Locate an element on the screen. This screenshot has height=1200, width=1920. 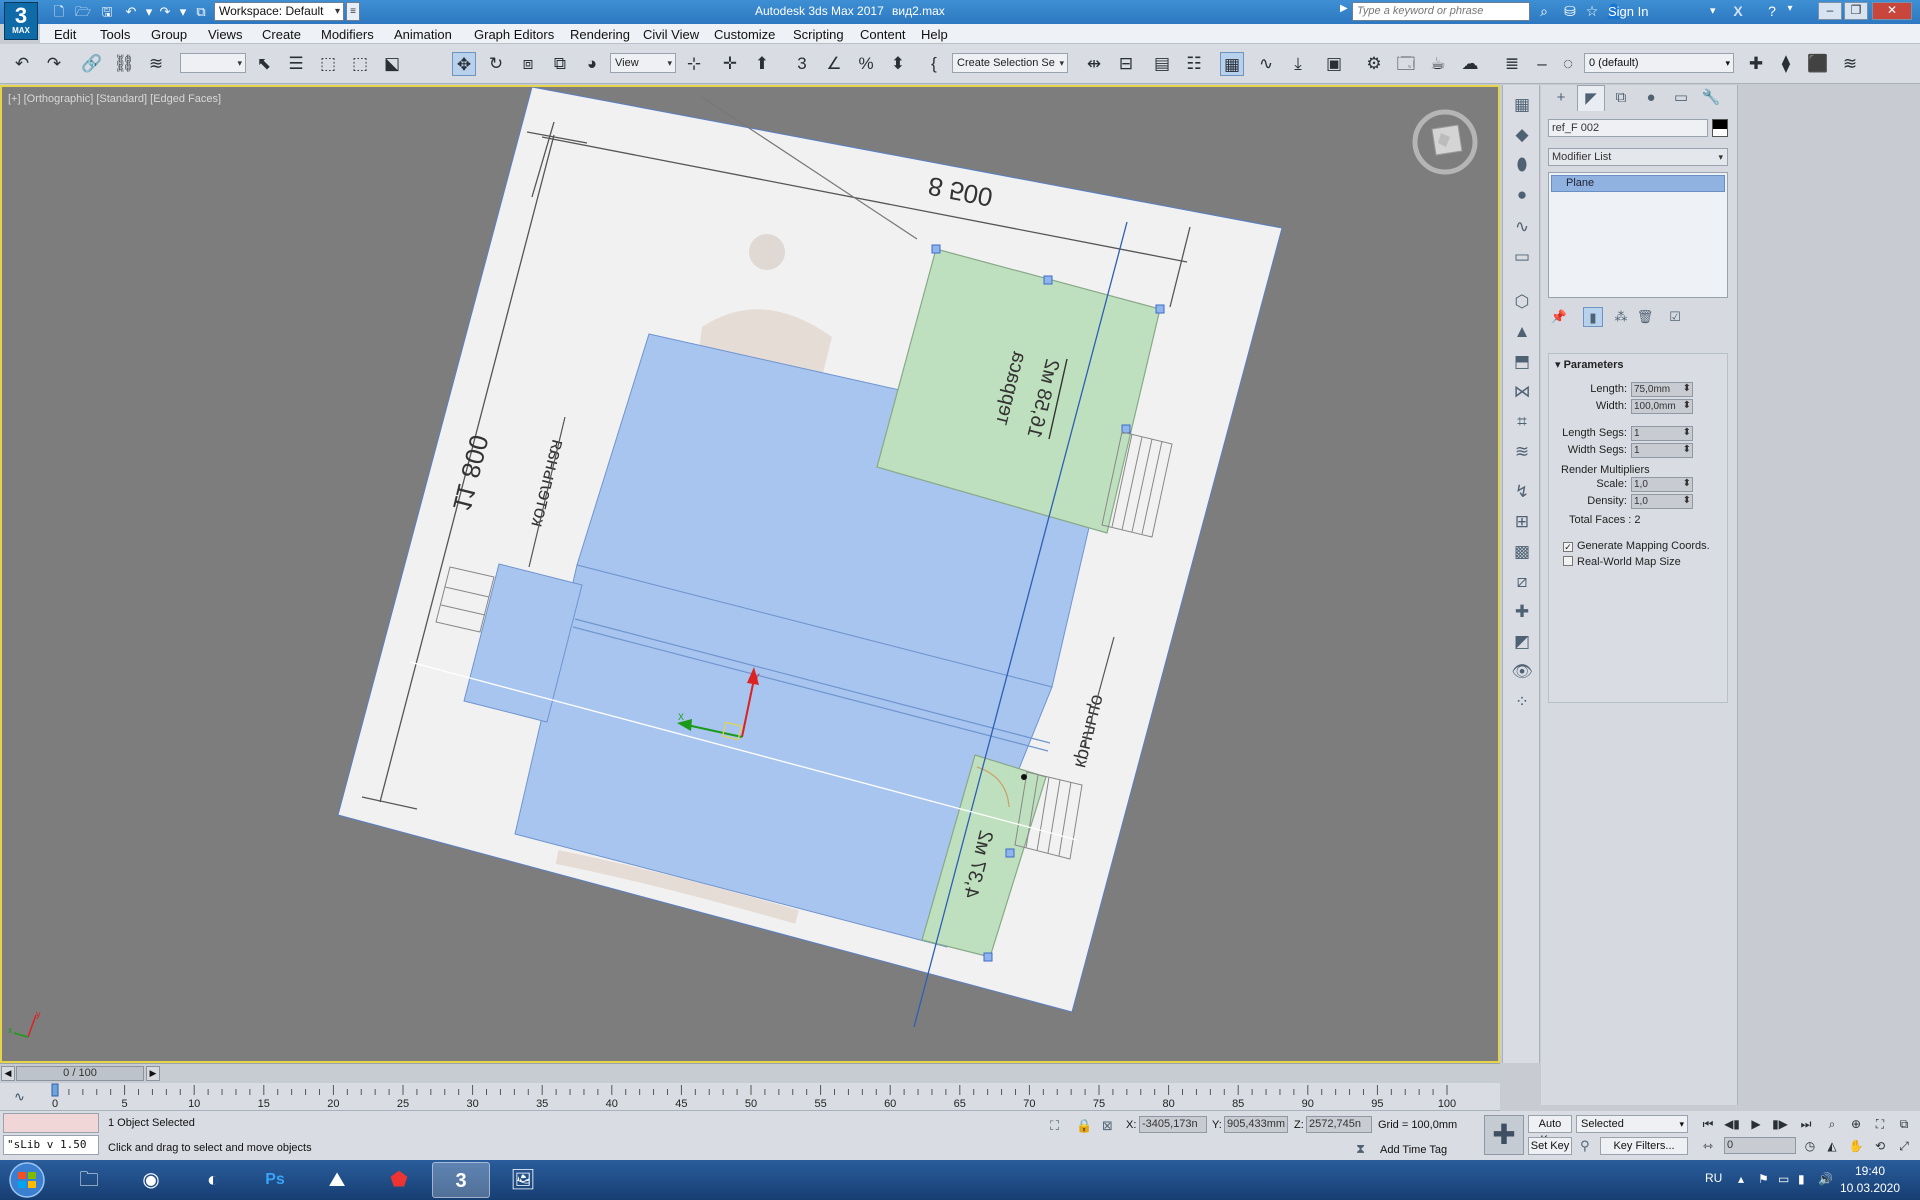
maximize-viewport-icon: ⤢ is located at coordinates (1904, 1146).